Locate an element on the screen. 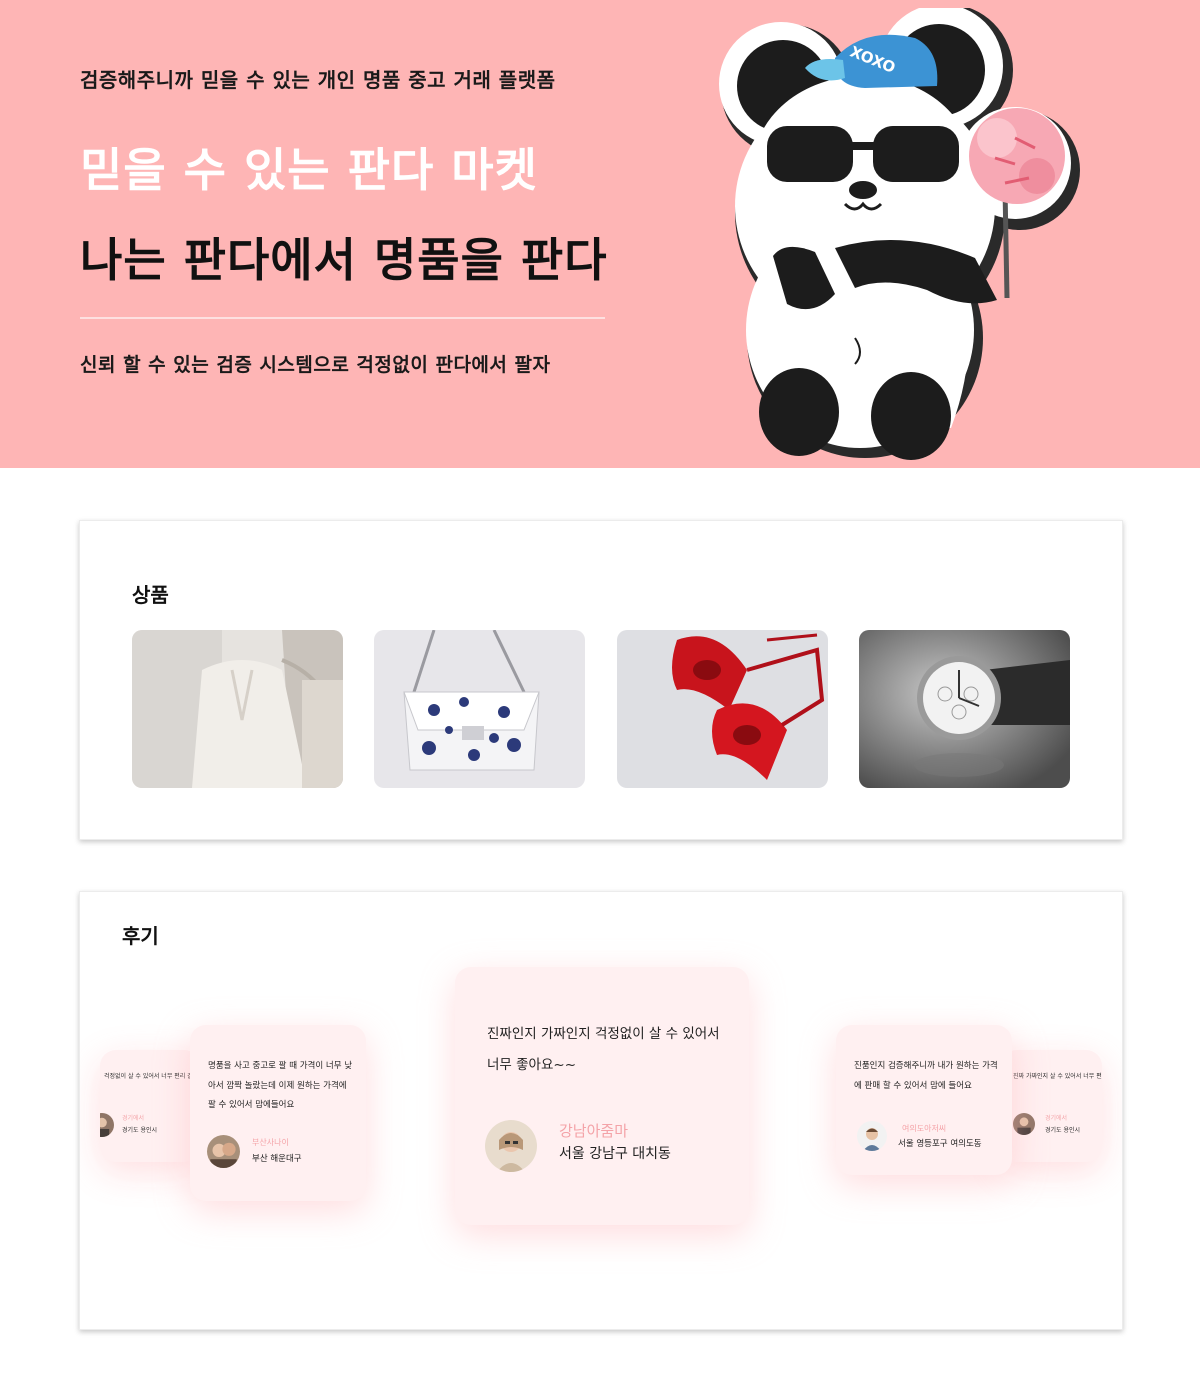  product-card-watch is located at coordinates (964, 709).